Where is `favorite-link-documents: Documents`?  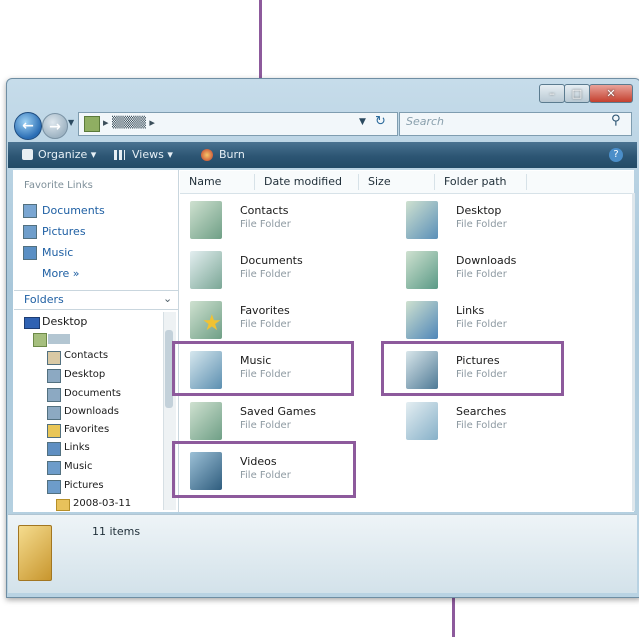
favorite-link-documents: Documents is located at coordinates (73, 210).